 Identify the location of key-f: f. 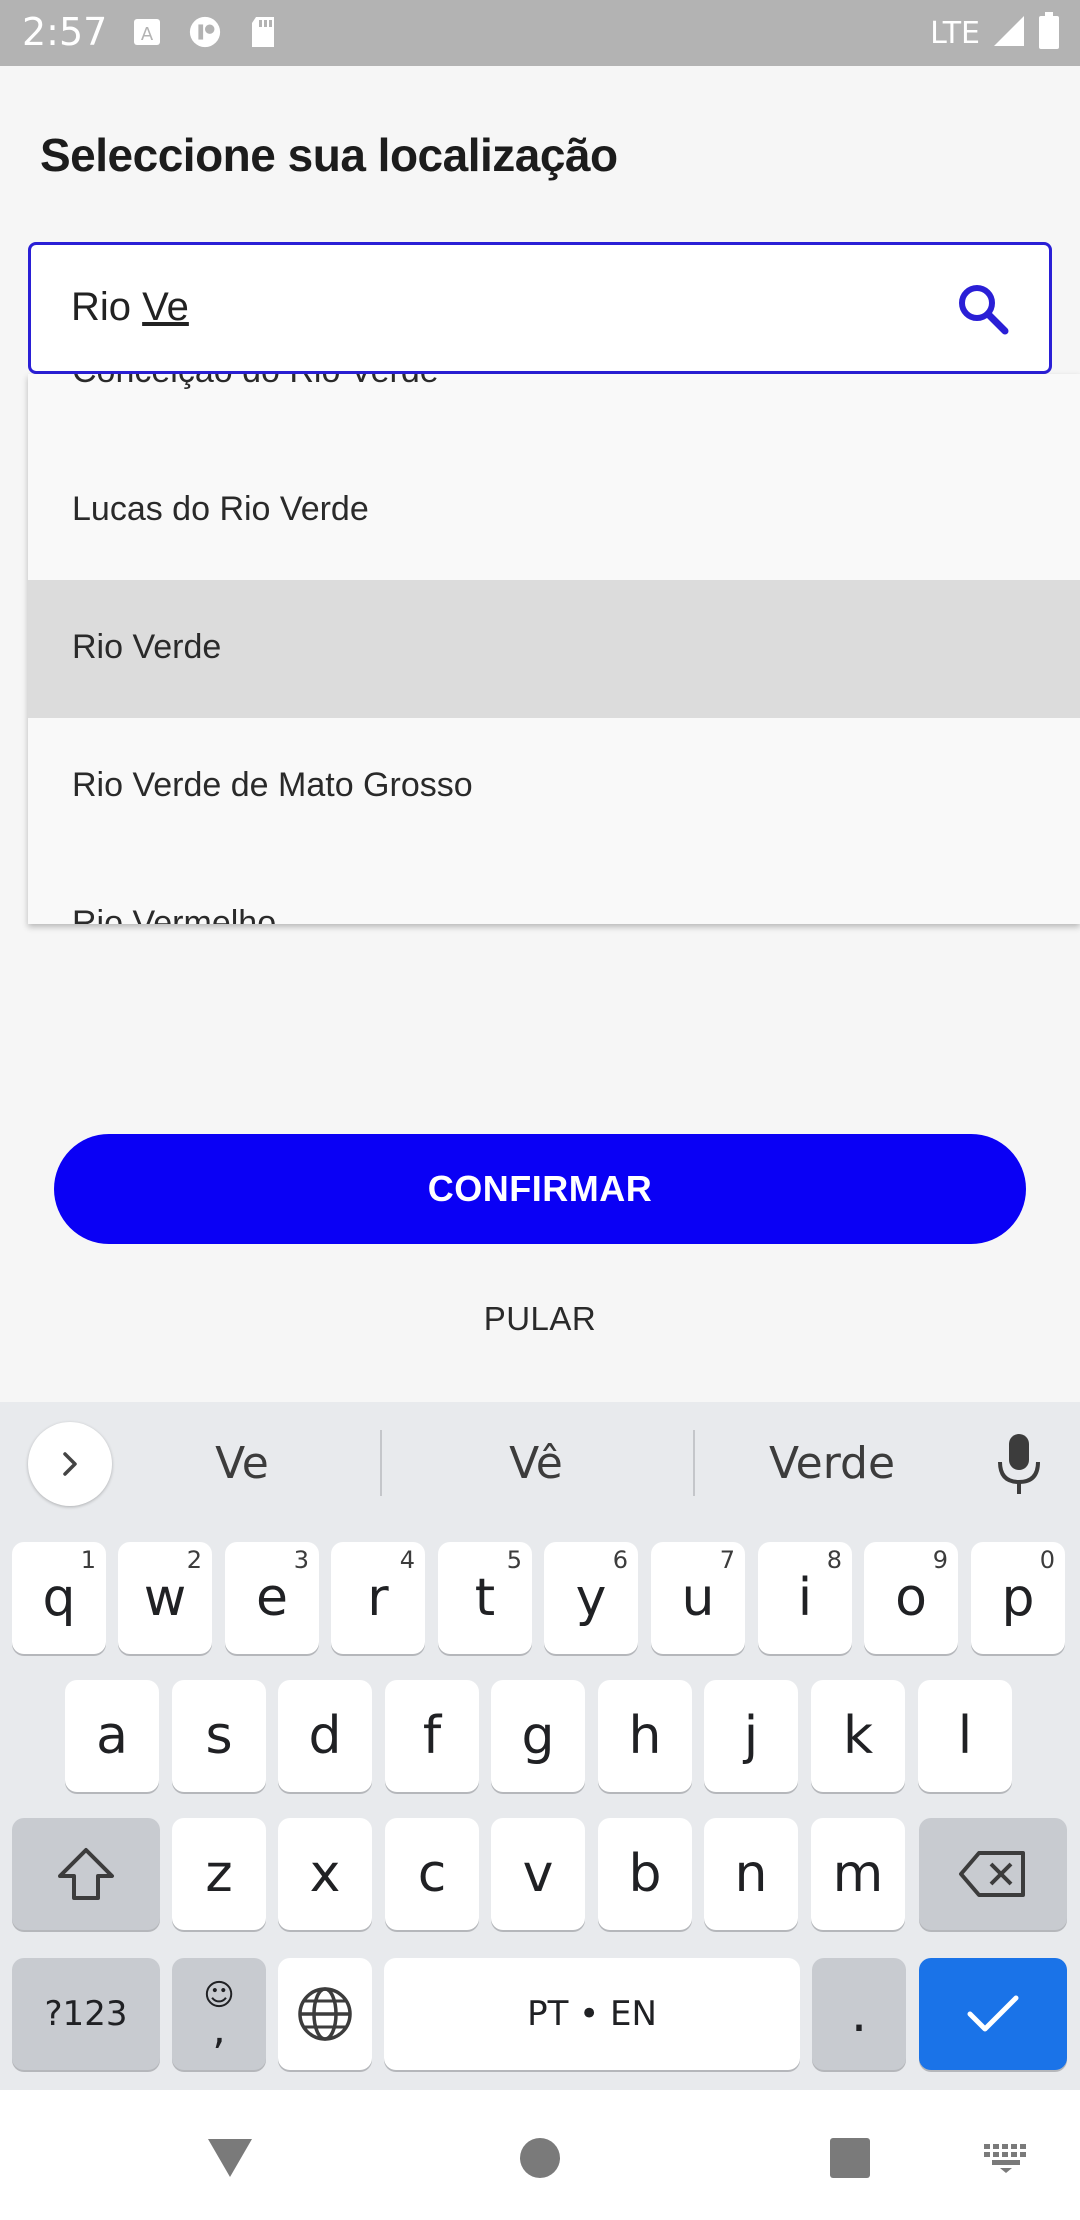
(432, 1736).